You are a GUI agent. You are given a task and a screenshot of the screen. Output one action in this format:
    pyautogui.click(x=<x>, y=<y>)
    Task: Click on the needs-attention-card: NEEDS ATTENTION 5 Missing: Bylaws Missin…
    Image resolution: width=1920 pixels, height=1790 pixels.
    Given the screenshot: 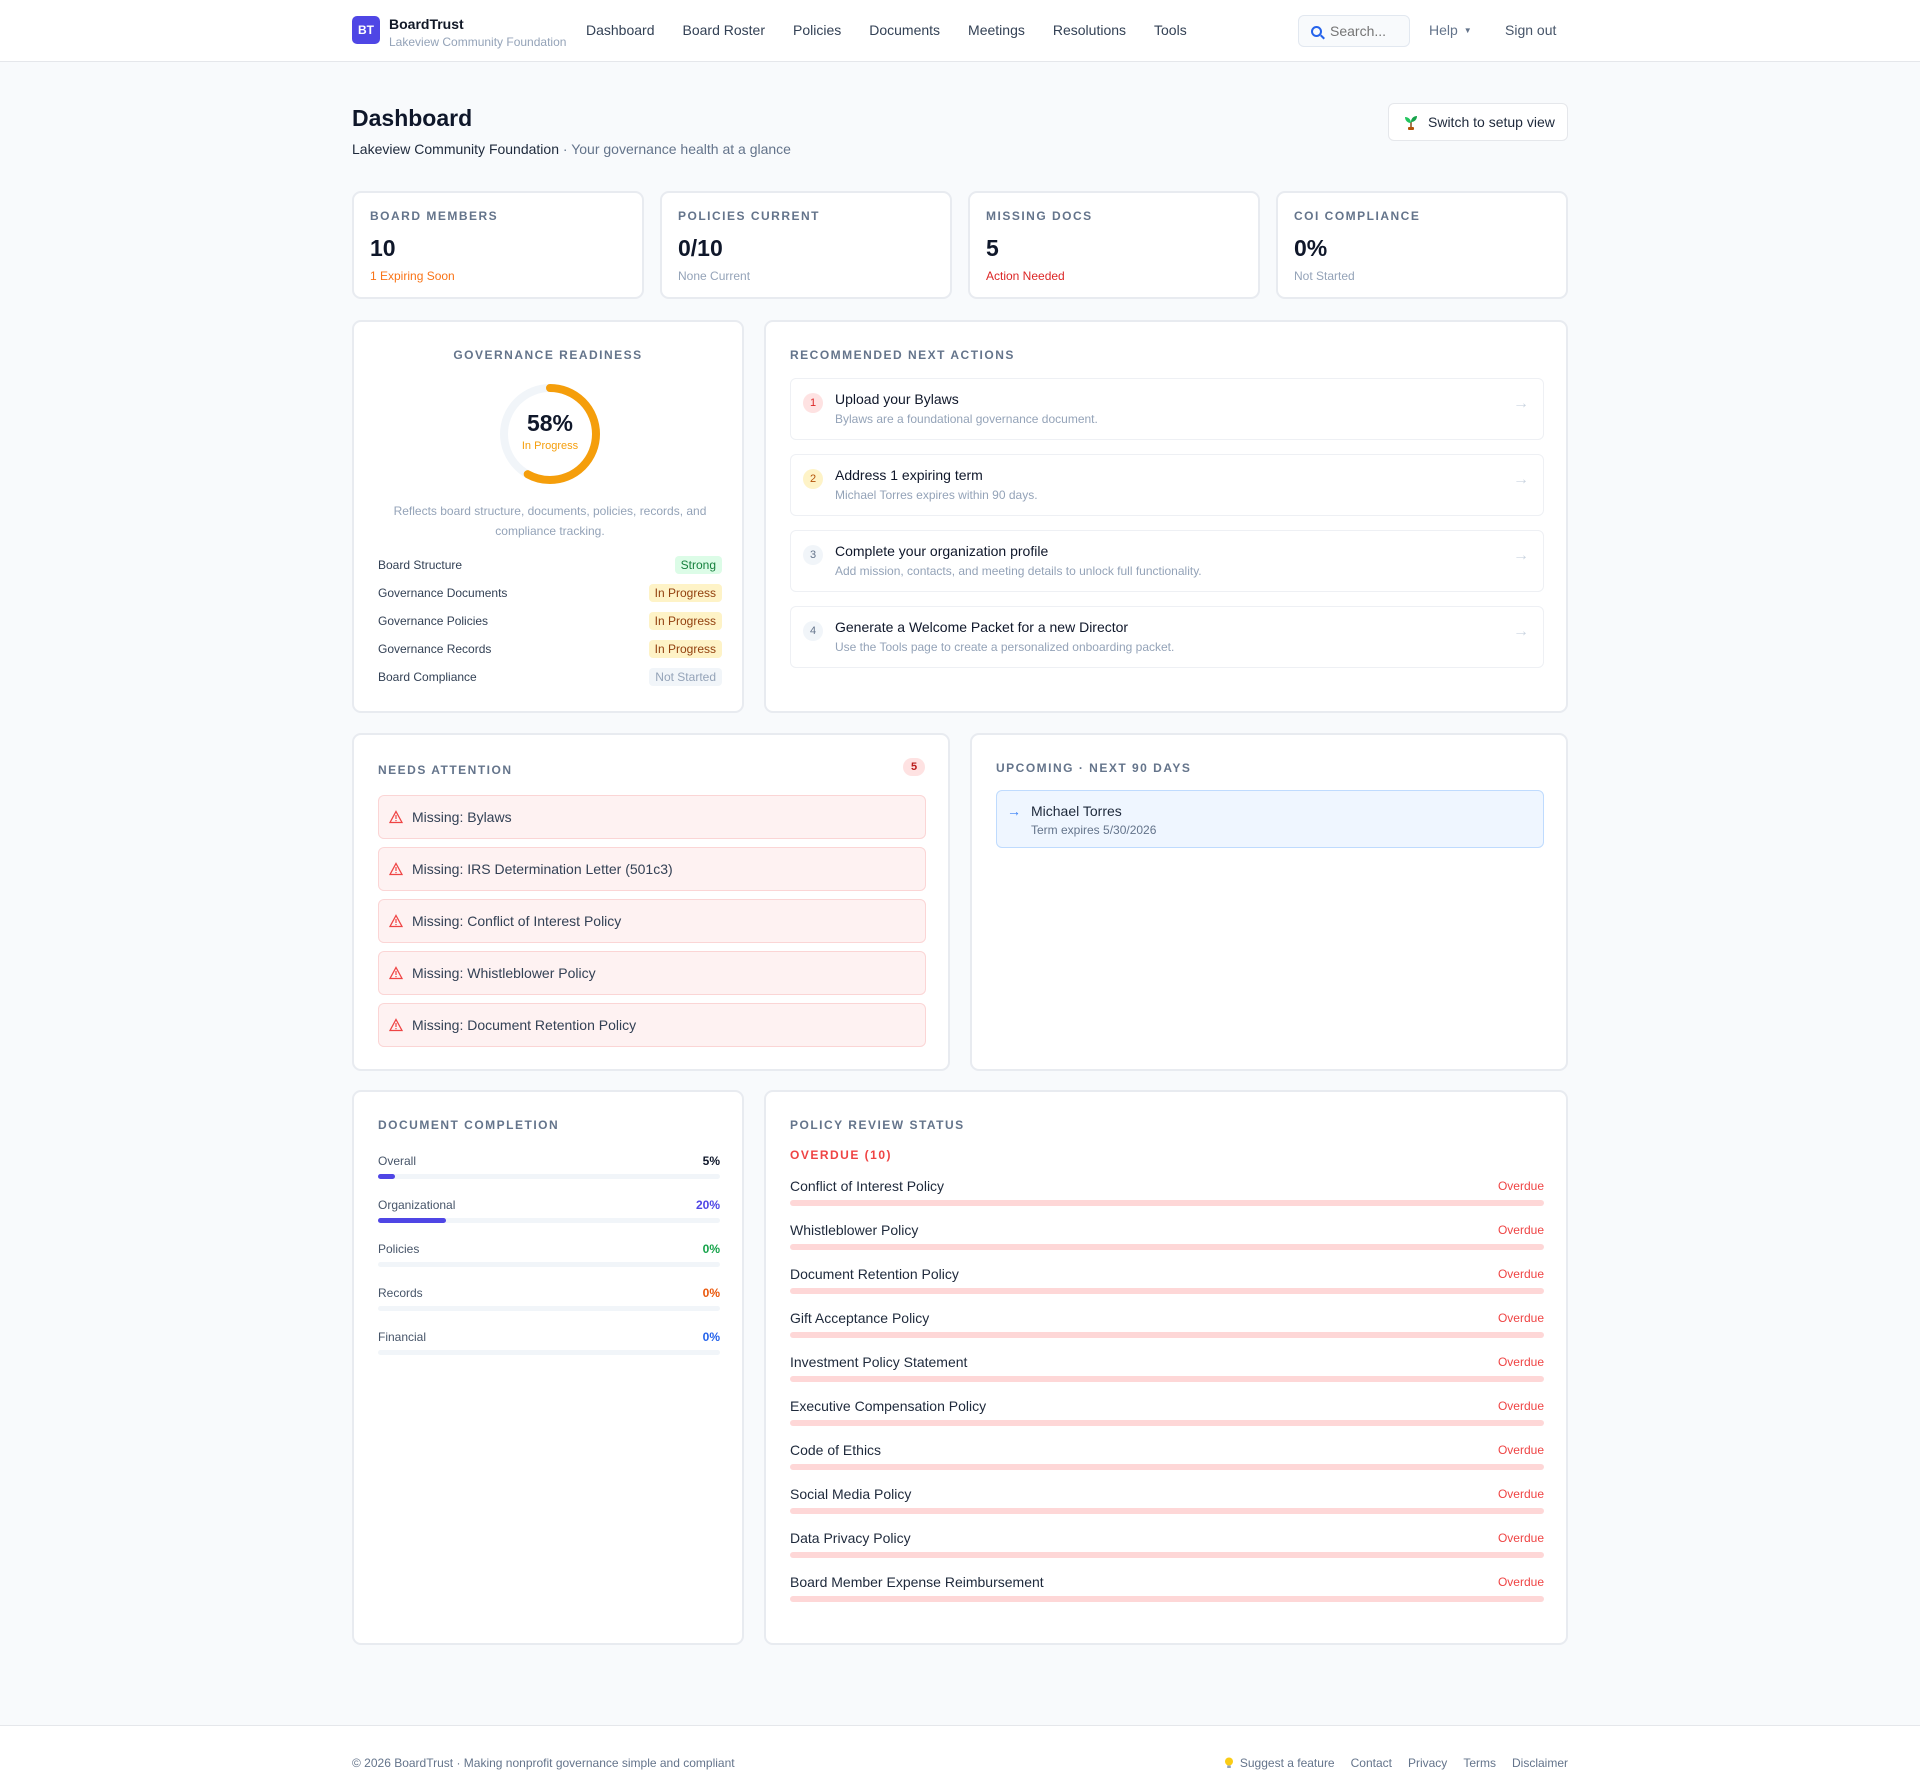 What is the action you would take?
    pyautogui.click(x=651, y=902)
    